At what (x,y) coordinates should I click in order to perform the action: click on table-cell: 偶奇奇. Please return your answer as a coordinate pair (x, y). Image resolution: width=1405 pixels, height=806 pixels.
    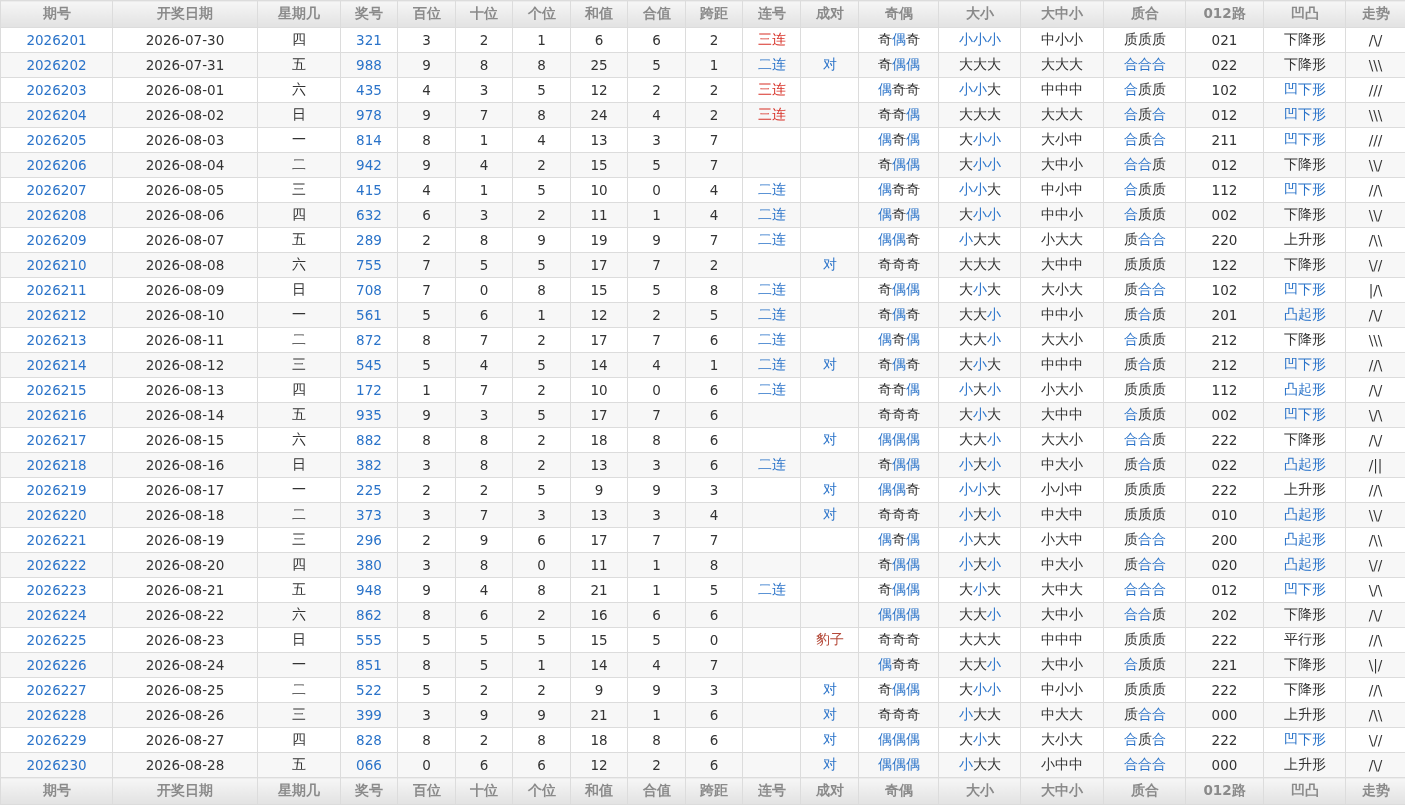
    Looking at the image, I should click on (898, 190).